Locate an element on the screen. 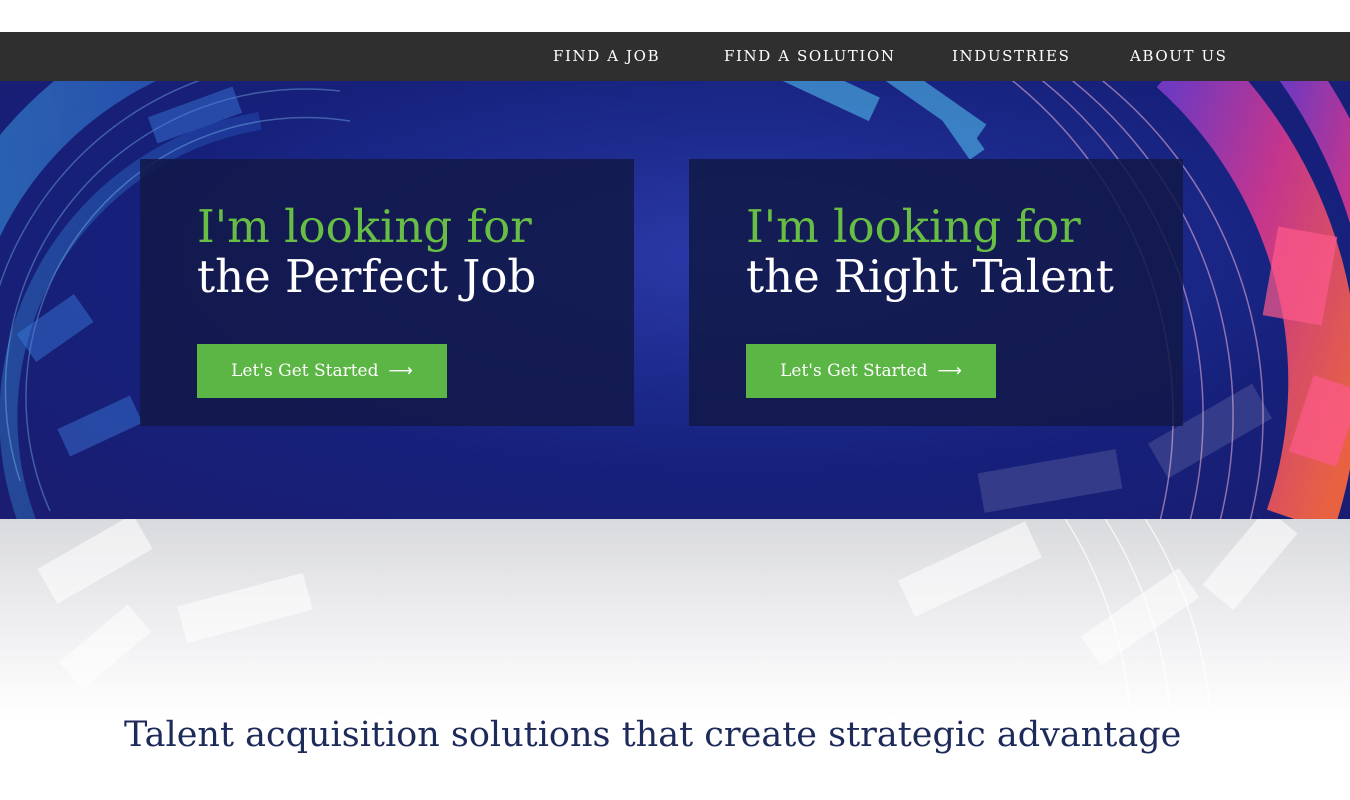 The image size is (1350, 800). nav-find-a-job: FIND A JOB is located at coordinates (606, 56).